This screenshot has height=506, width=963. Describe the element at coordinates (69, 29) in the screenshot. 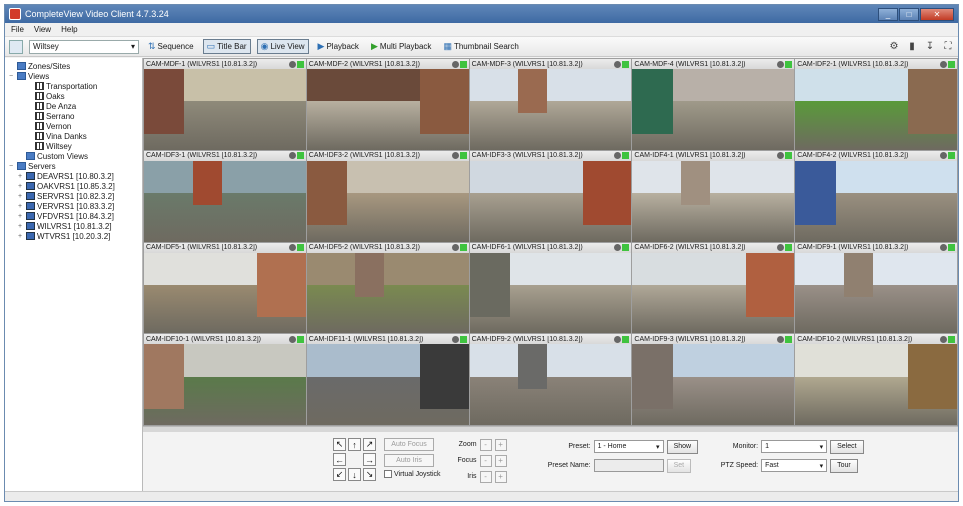

I see `menu-help: Help` at that location.